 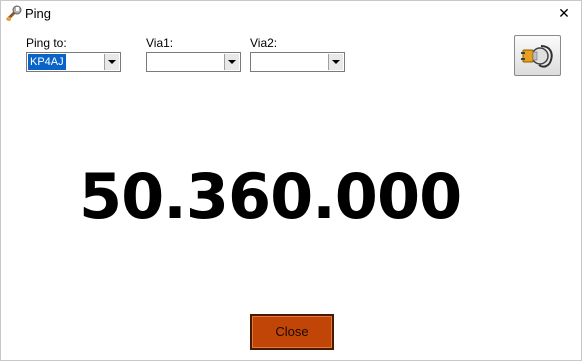 What do you see at coordinates (38, 13) in the screenshot?
I see `window-title: Ping` at bounding box center [38, 13].